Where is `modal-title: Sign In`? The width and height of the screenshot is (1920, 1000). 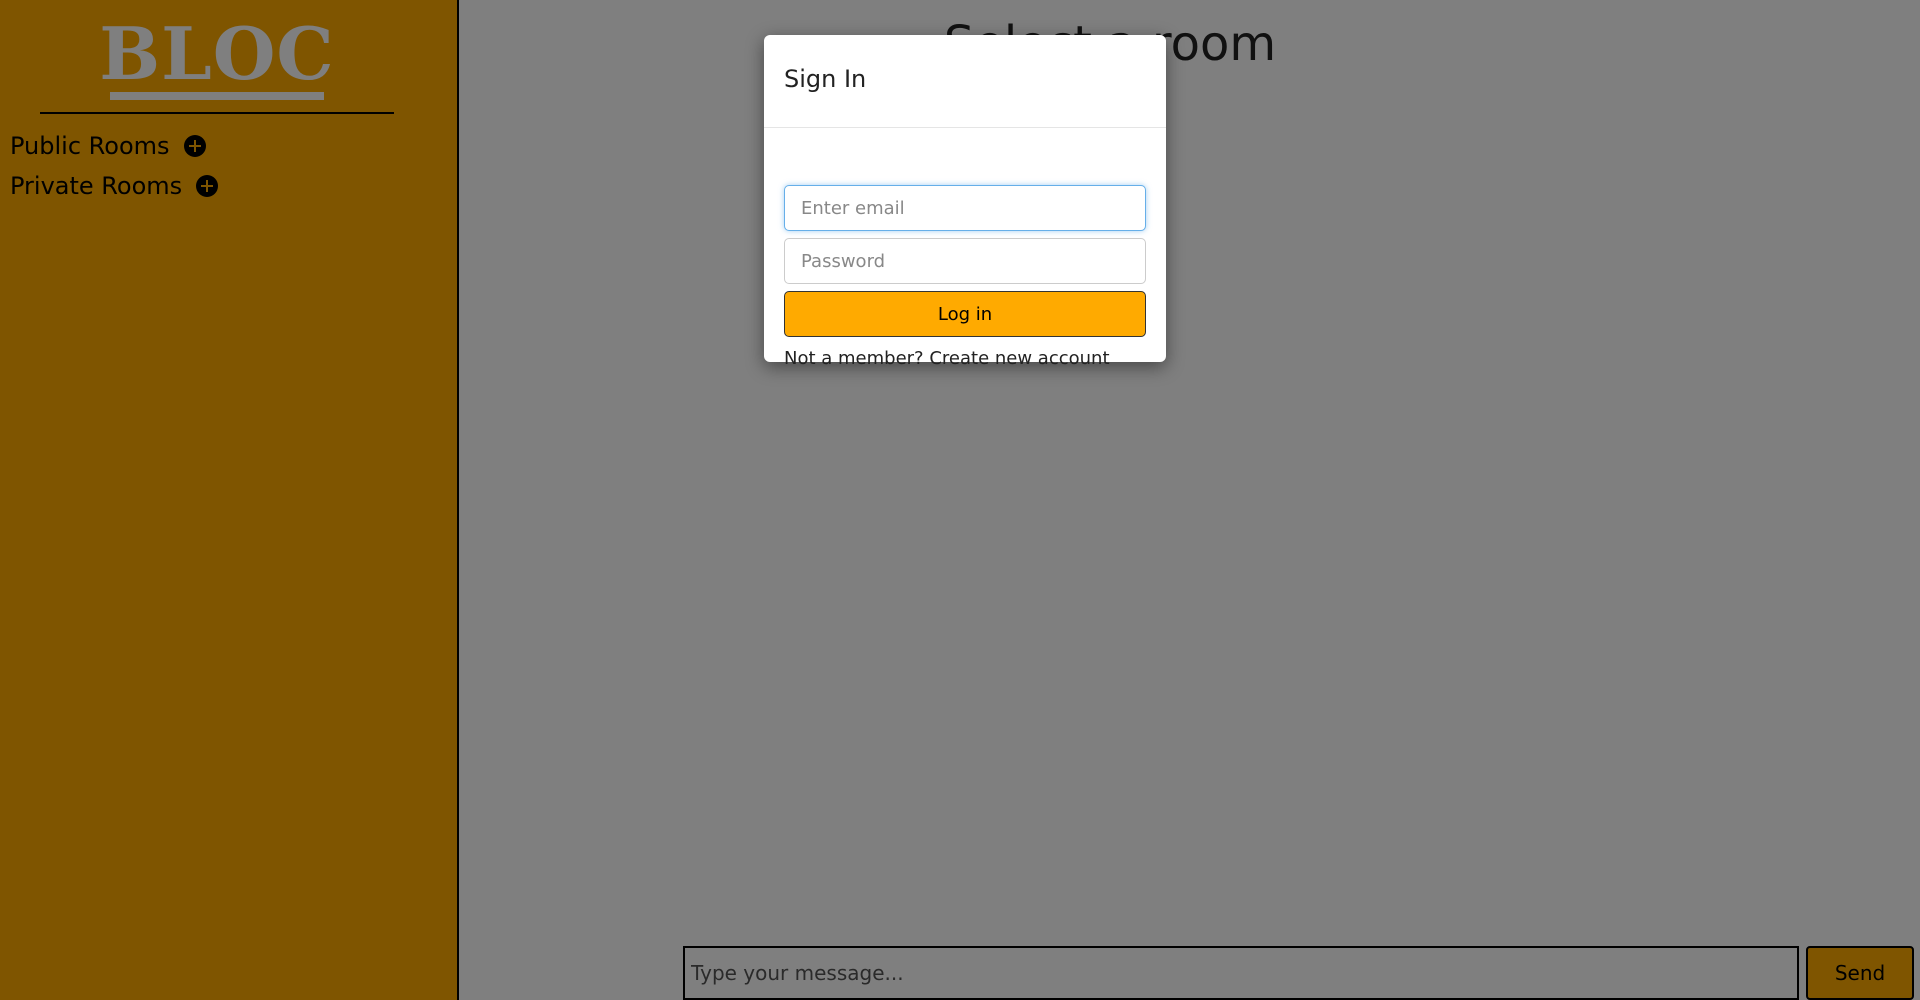 modal-title: Sign In is located at coordinates (825, 79).